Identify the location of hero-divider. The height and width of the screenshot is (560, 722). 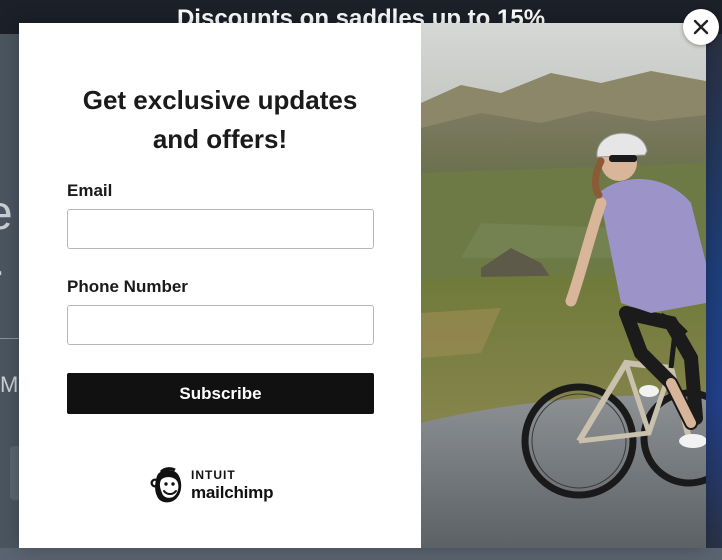
(10, 338).